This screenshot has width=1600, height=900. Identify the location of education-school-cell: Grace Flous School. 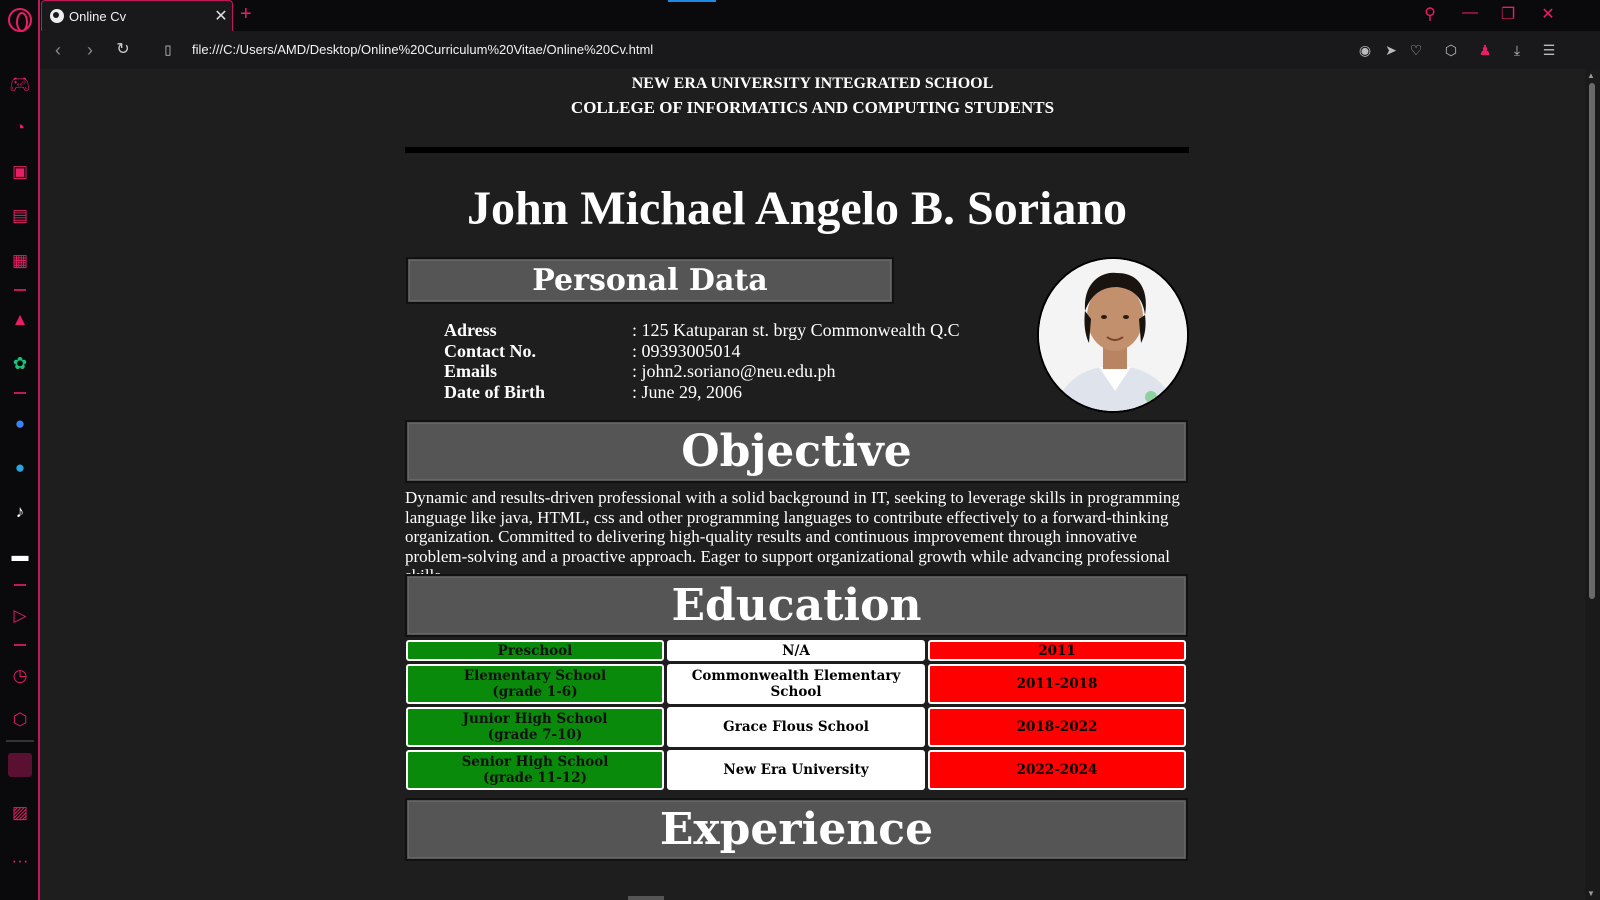
(796, 727).